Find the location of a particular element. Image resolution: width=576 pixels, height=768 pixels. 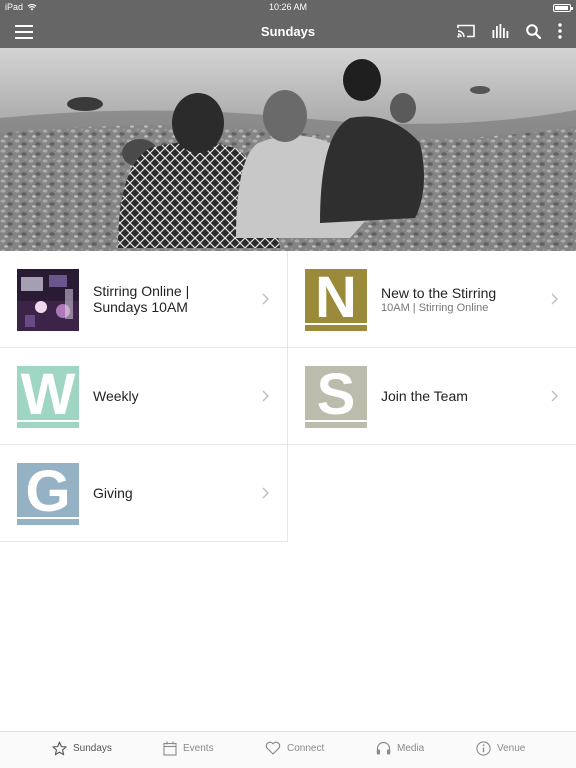

letter-w: W is located at coordinates (48, 397).